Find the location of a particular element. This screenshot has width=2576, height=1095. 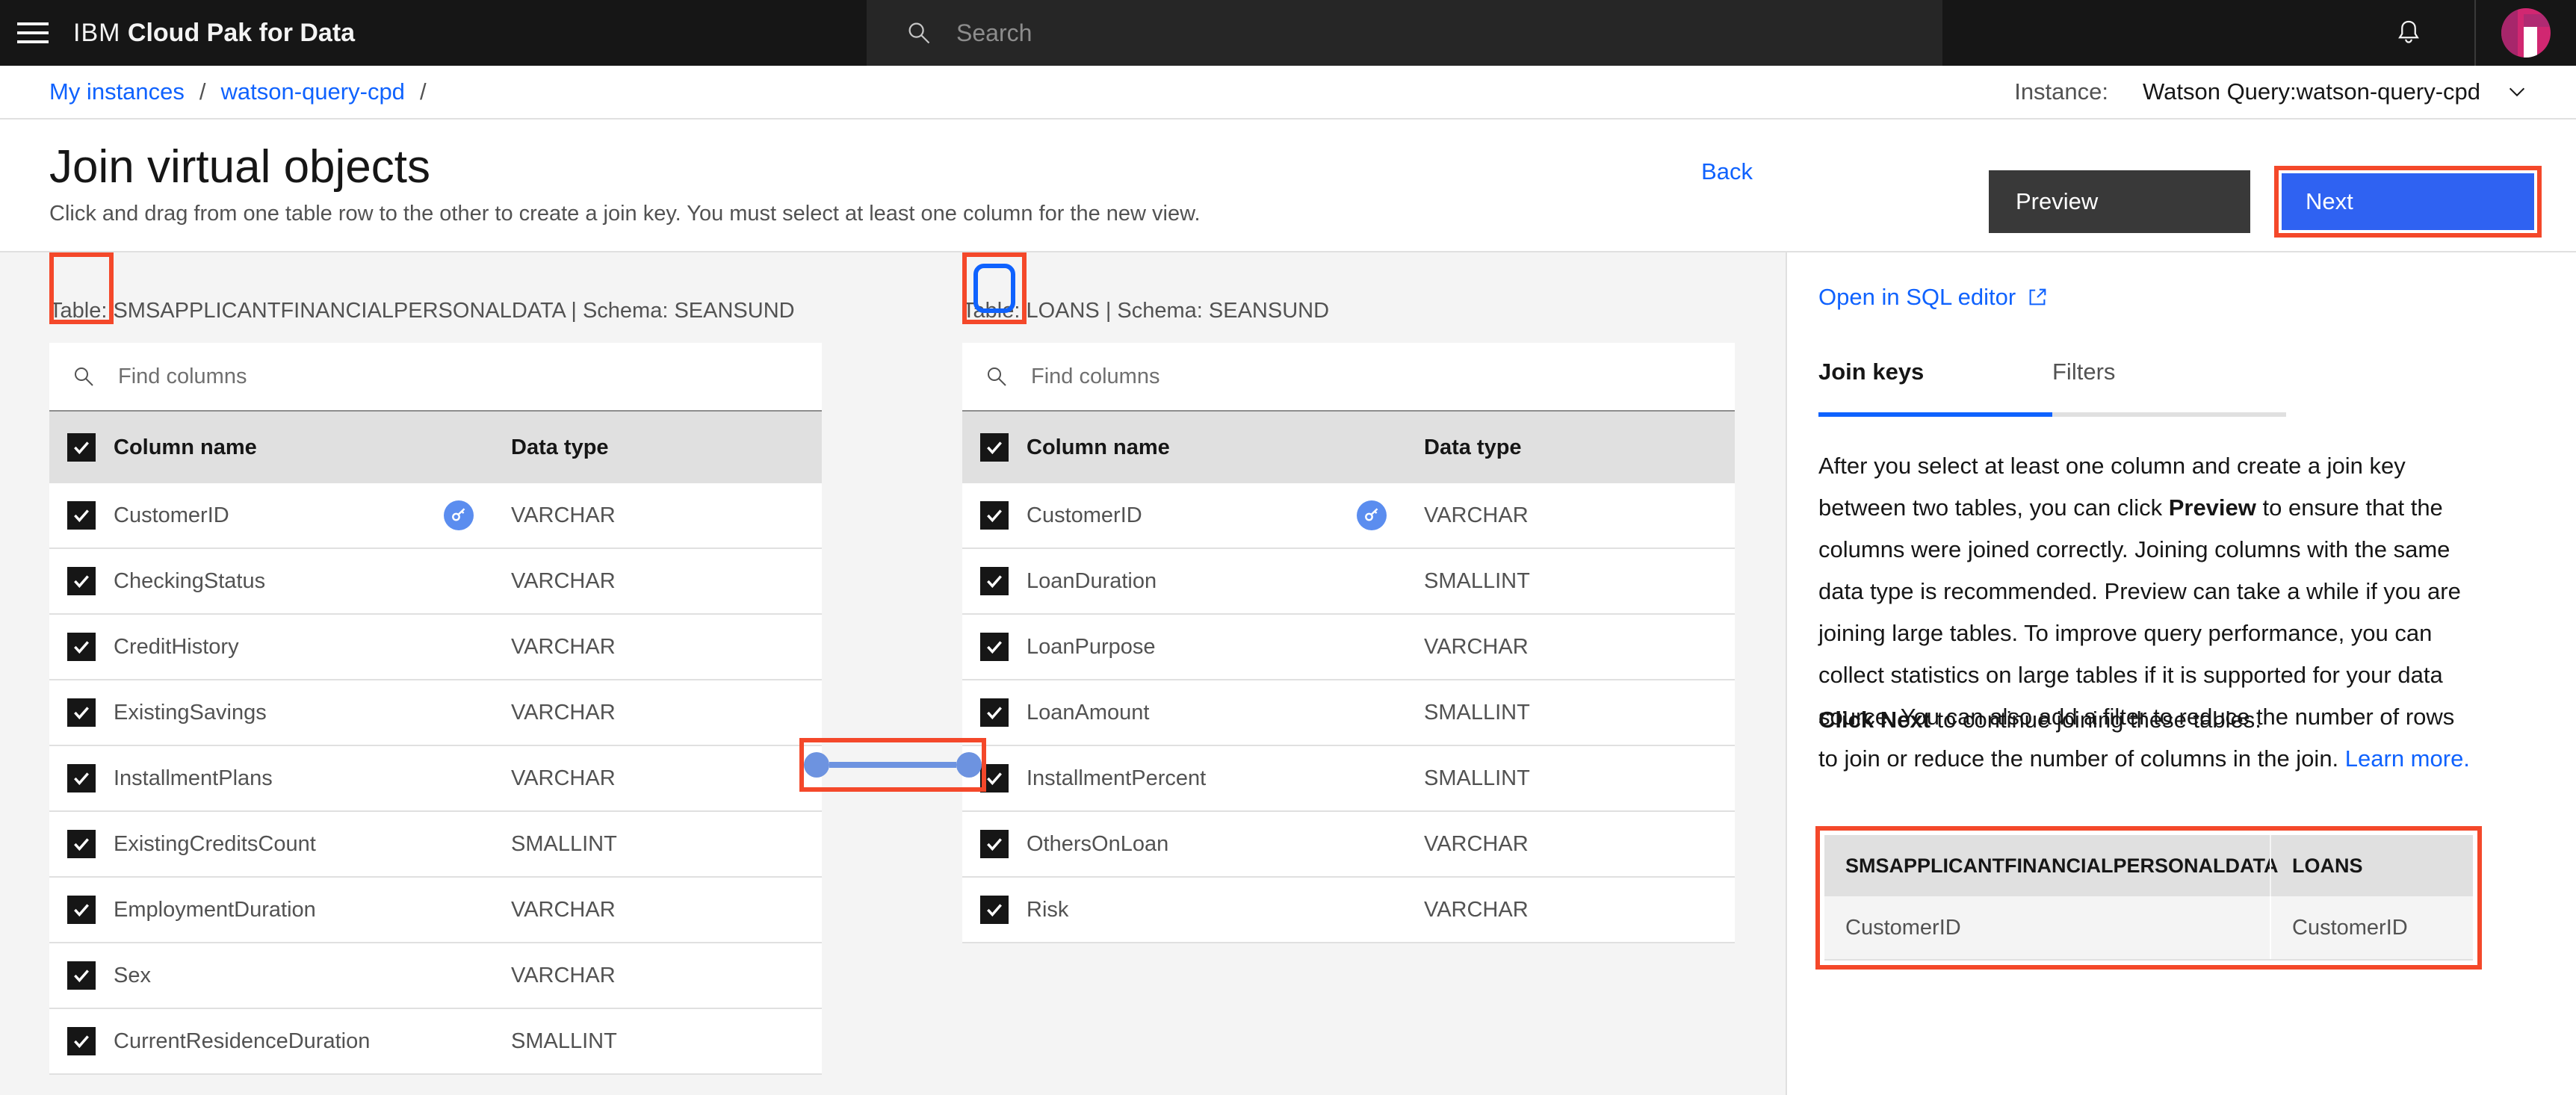

target-select-all-checkbox is located at coordinates (994, 447).